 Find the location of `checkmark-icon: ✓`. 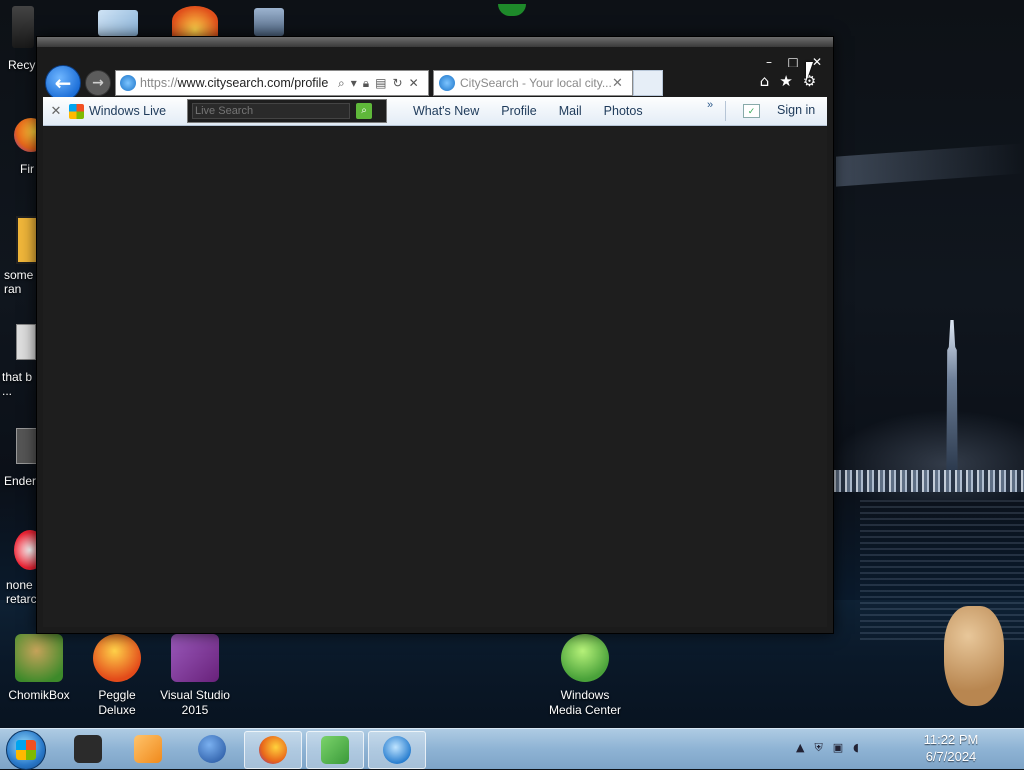

checkmark-icon: ✓ is located at coordinates (751, 111).